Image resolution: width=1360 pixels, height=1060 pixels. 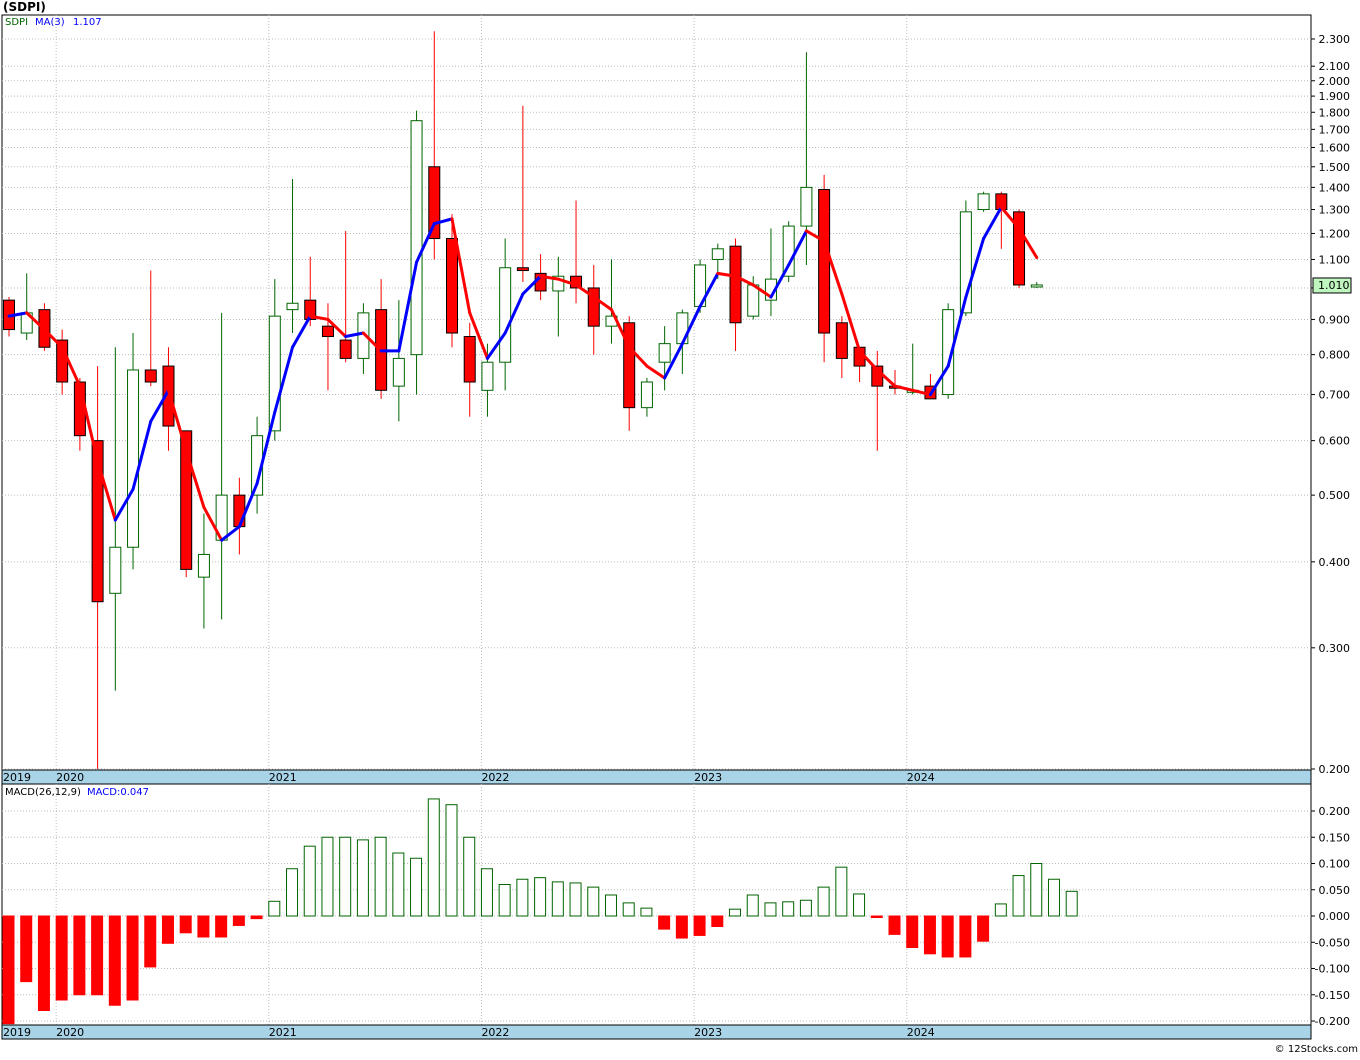 What do you see at coordinates (495, 777) in the screenshot?
I see `price-x-tick-label: 2022` at bounding box center [495, 777].